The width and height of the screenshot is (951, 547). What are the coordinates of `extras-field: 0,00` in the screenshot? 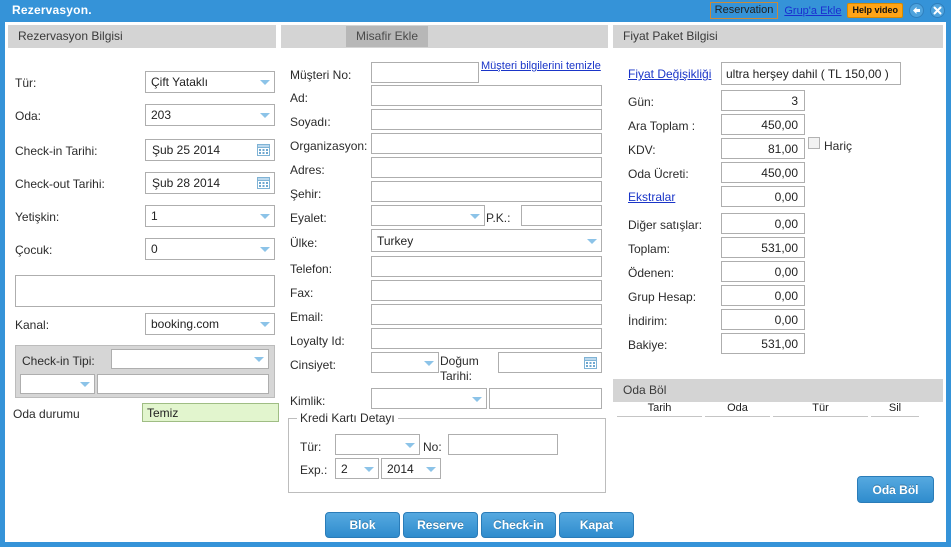 It's located at (763, 196).